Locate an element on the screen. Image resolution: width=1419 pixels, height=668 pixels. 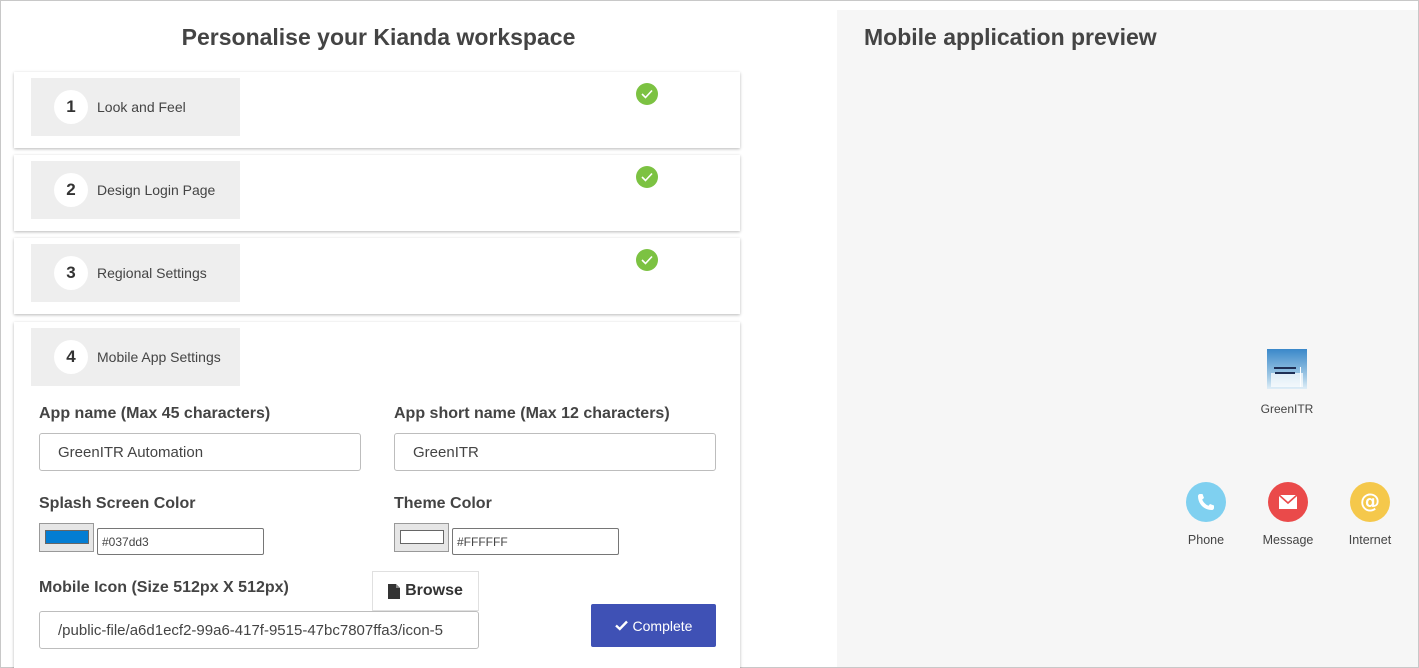
app-name-input is located at coordinates (200, 452).